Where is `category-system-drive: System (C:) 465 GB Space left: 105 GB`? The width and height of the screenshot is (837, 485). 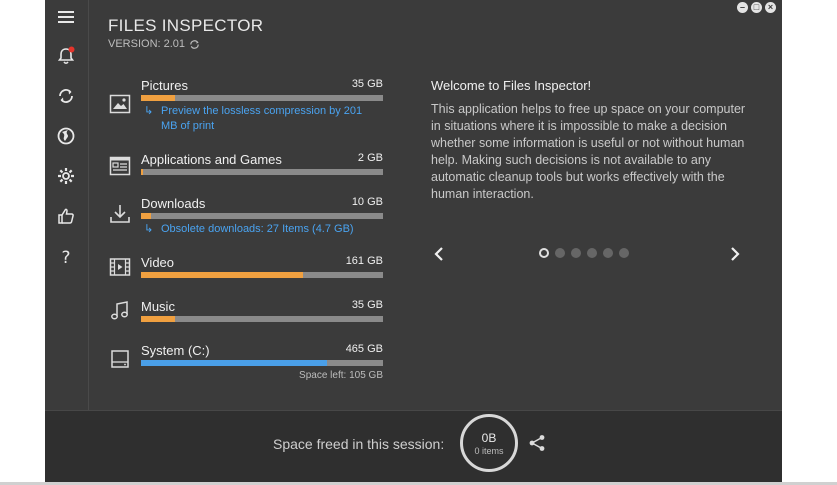 category-system-drive: System (C:) 465 GB Space left: 105 GB is located at coordinates (245, 365).